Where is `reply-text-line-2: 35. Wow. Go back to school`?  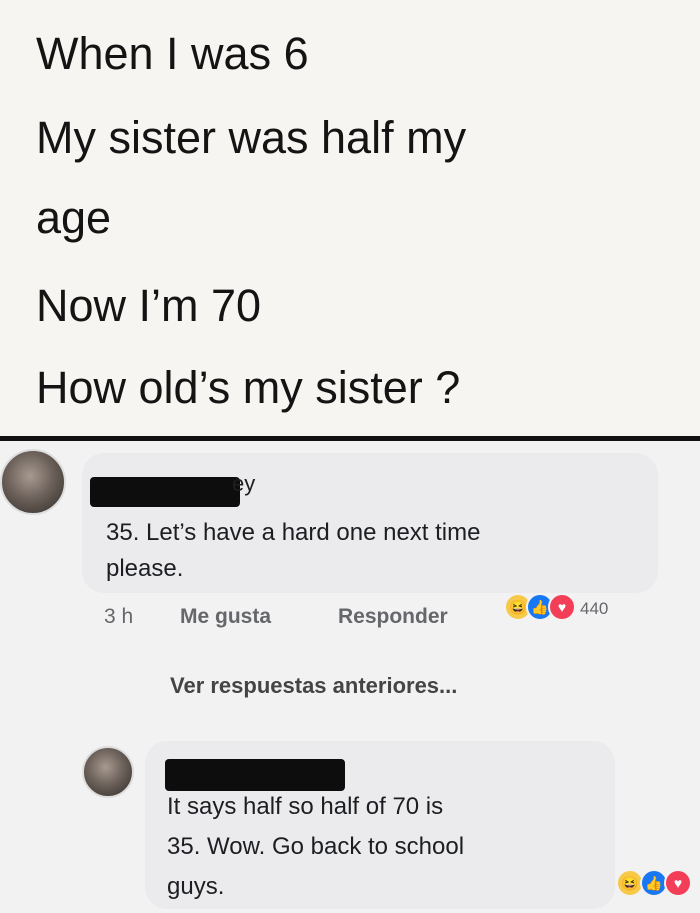
reply-text-line-2: 35. Wow. Go back to school is located at coordinates (316, 846).